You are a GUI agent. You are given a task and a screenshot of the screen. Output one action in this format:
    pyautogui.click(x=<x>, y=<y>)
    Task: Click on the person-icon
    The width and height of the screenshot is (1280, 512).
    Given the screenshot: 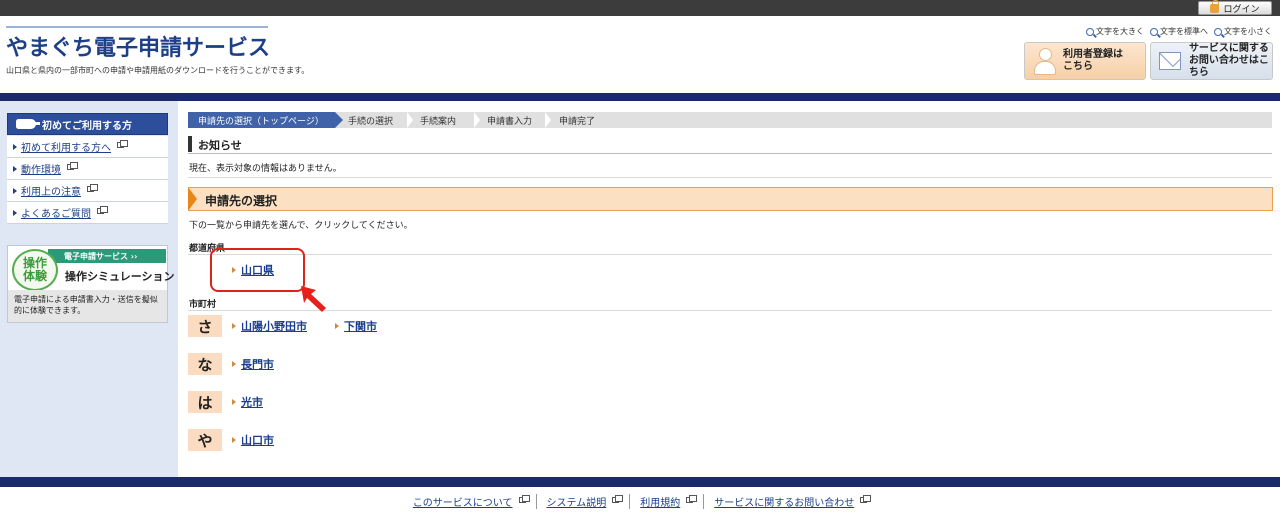 What is the action you would take?
    pyautogui.click(x=1044, y=61)
    